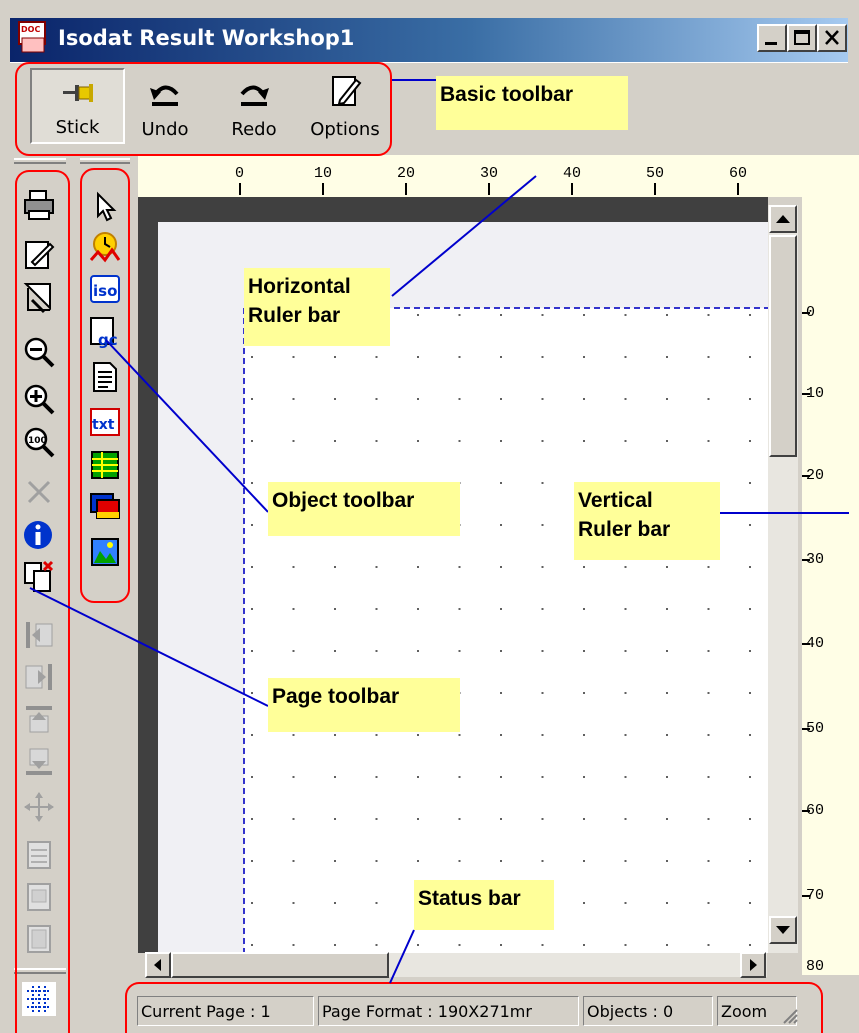 The width and height of the screenshot is (859, 1033). Describe the element at coordinates (343, 500) in the screenshot. I see `object-toolbar-note-text: Object toolbar` at that location.